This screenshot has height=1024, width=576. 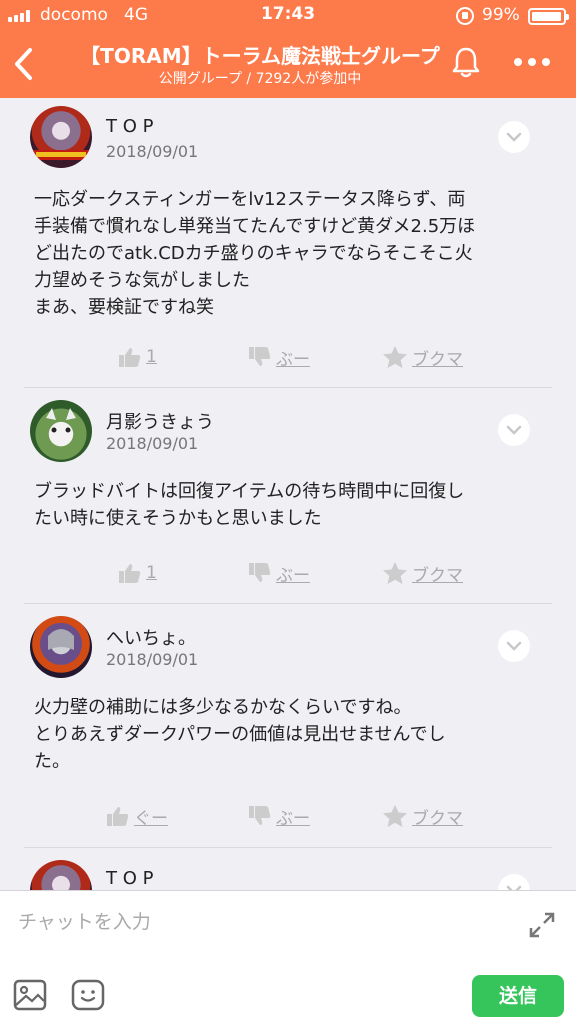 What do you see at coordinates (160, 421) in the screenshot?
I see `post-author: 月影うきょう` at bounding box center [160, 421].